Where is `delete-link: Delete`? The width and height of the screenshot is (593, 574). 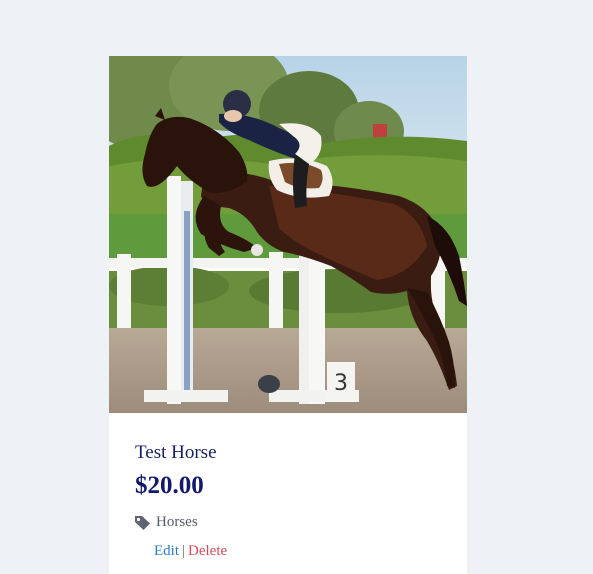 delete-link: Delete is located at coordinates (207, 551).